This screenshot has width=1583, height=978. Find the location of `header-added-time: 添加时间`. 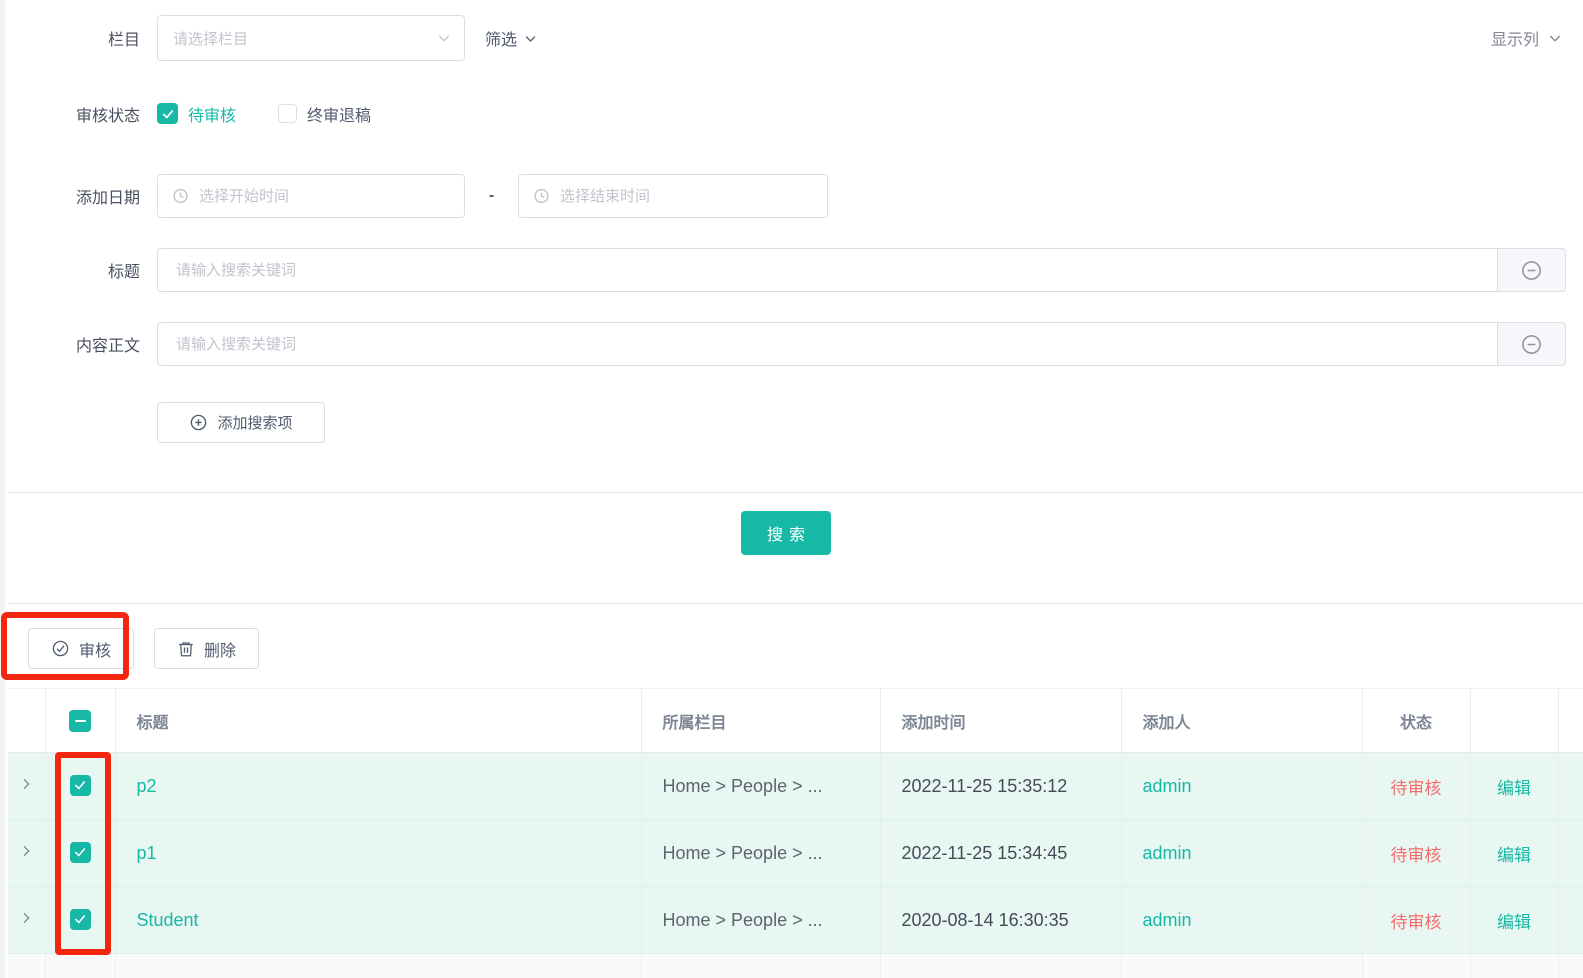

header-added-time: 添加时间 is located at coordinates (1001, 720).